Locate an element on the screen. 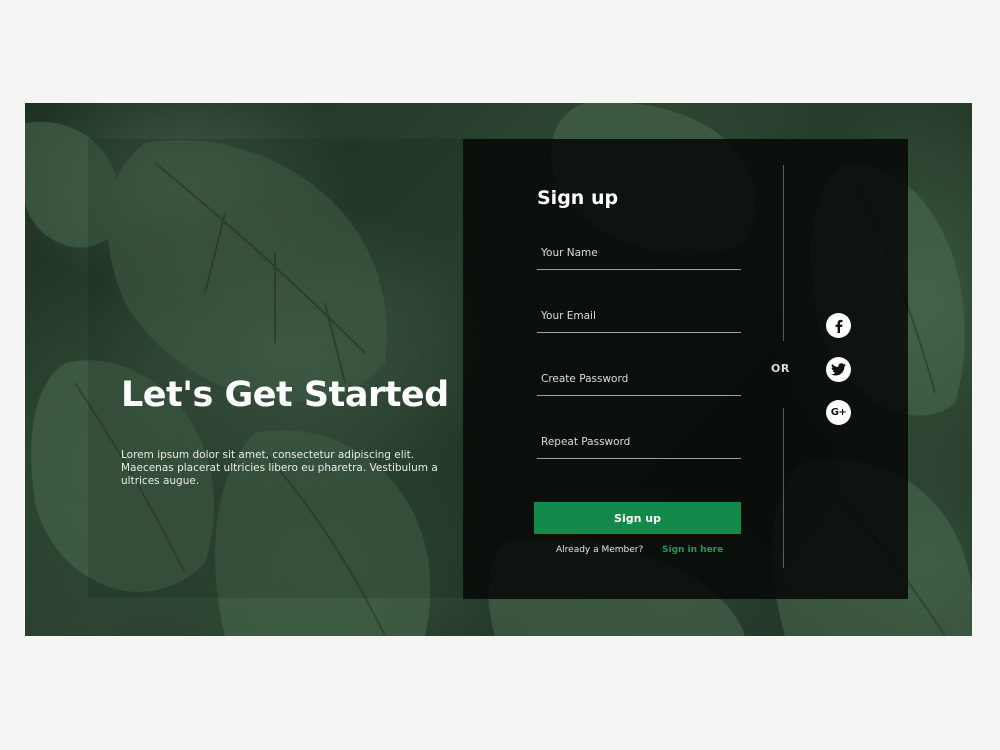  signup-title: Sign up is located at coordinates (578, 198).